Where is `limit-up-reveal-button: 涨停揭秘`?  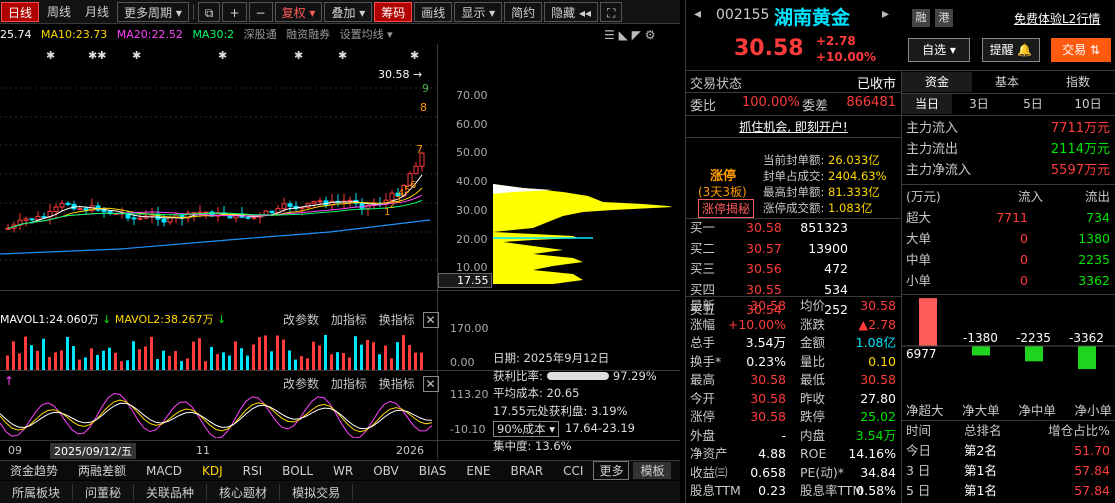
limit-up-reveal-button: 涨停揭秘 is located at coordinates (726, 208).